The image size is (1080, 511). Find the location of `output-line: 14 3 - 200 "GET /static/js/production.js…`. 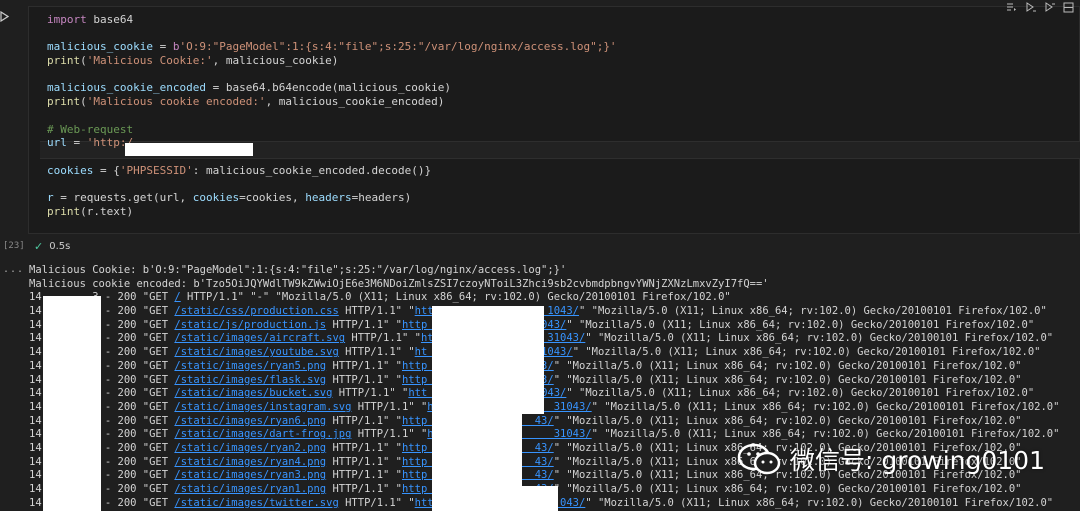

output-line: 14 3 - 200 "GET /static/js/production.js… is located at coordinates (544, 326).